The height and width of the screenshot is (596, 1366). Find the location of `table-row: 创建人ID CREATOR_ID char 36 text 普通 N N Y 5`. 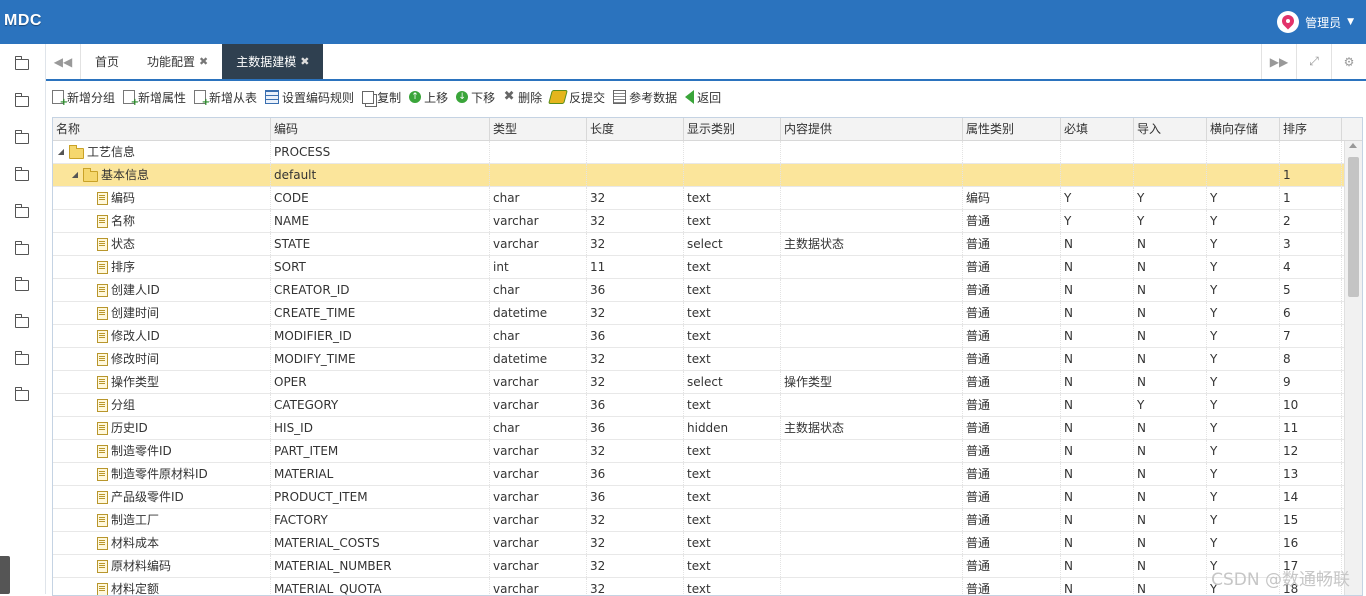

table-row: 创建人ID CREATOR_ID char 36 text 普通 N N Y 5 is located at coordinates (698, 290).